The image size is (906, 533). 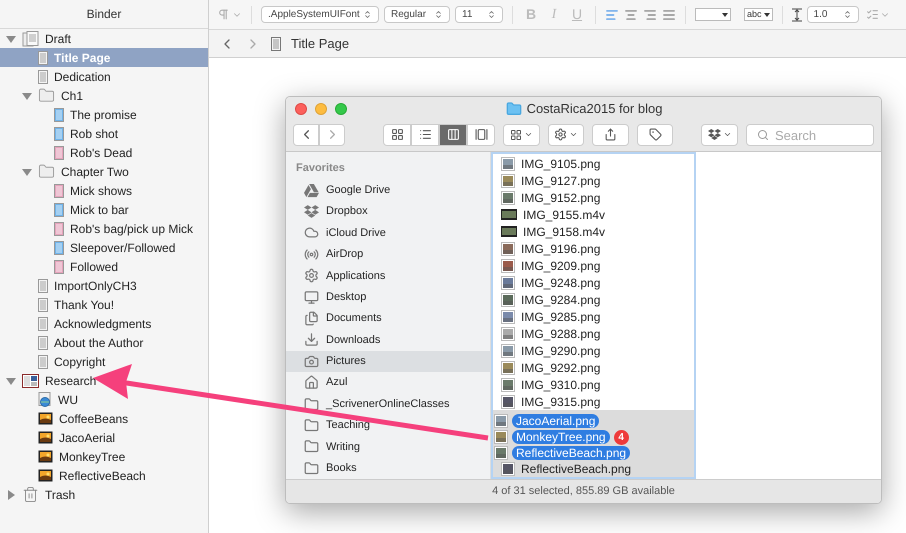 What do you see at coordinates (93, 419) in the screenshot?
I see `binder-item-label: CoffeeBeans` at bounding box center [93, 419].